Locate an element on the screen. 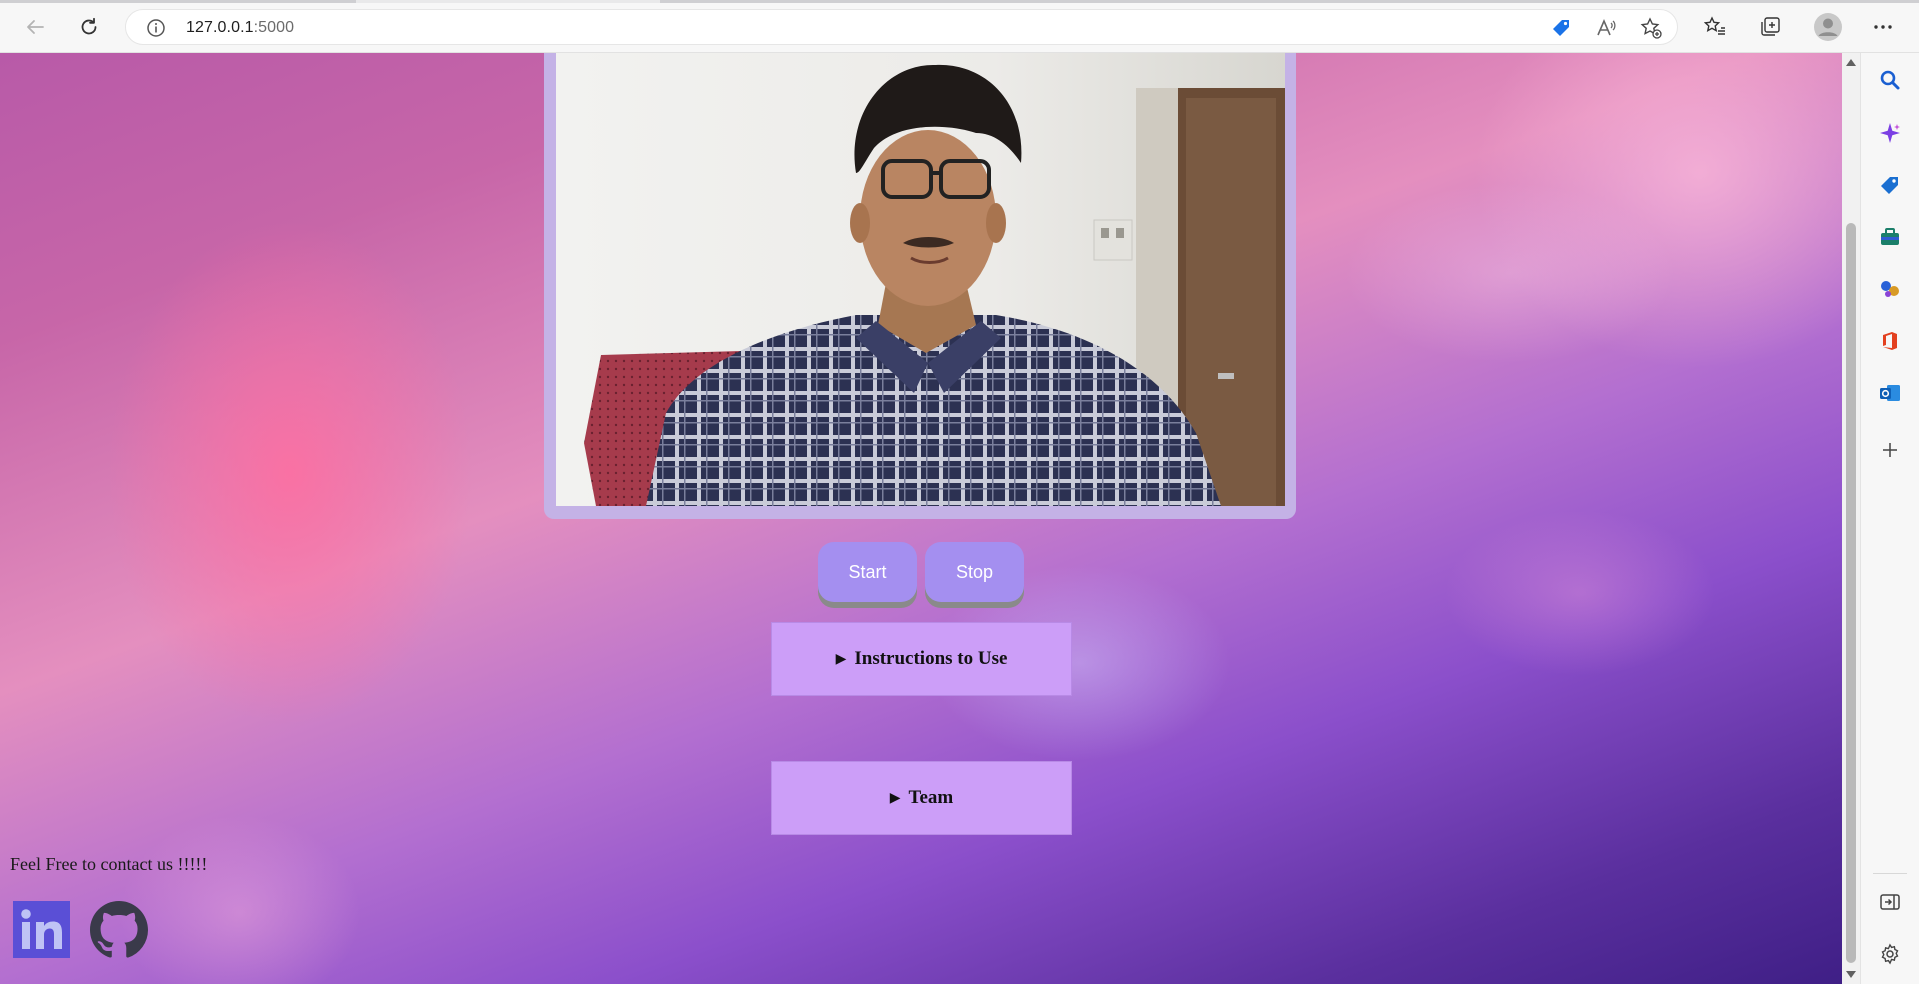 The height and width of the screenshot is (984, 1919). outlook-icon is located at coordinates (1890, 393).